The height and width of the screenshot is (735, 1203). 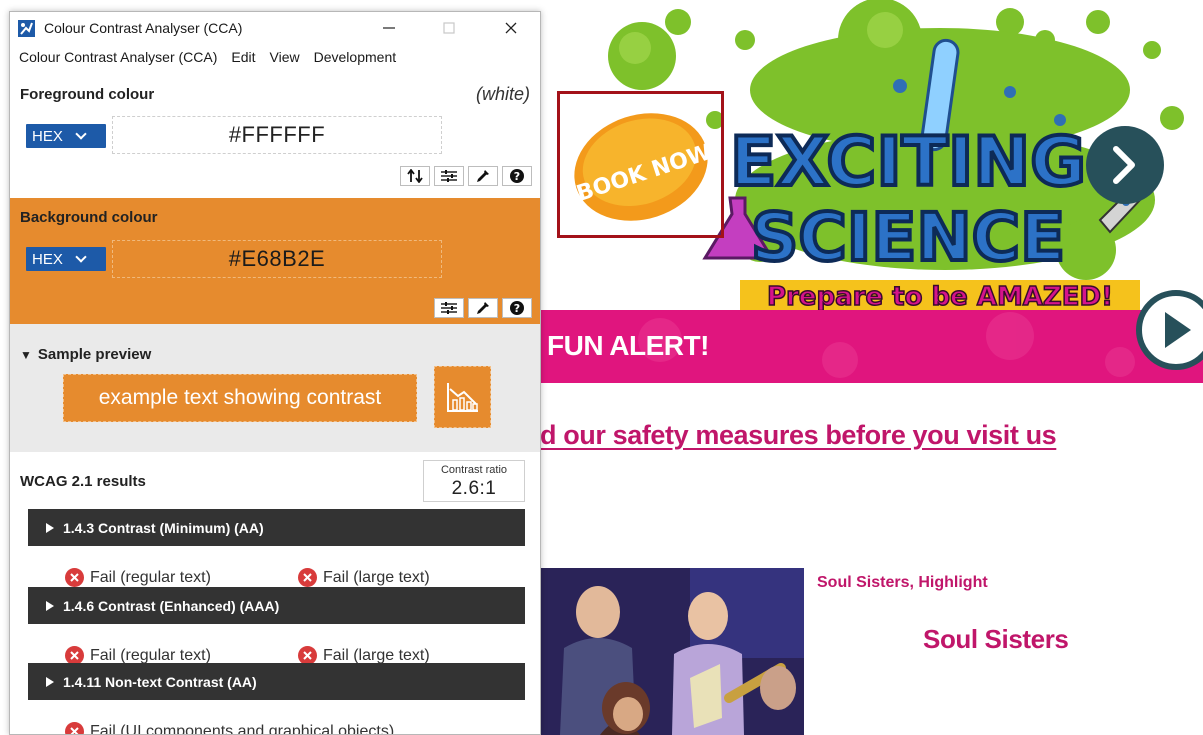 I want to click on background-section: Background colour HEX #E68B2E ?, so click(x=275, y=261).